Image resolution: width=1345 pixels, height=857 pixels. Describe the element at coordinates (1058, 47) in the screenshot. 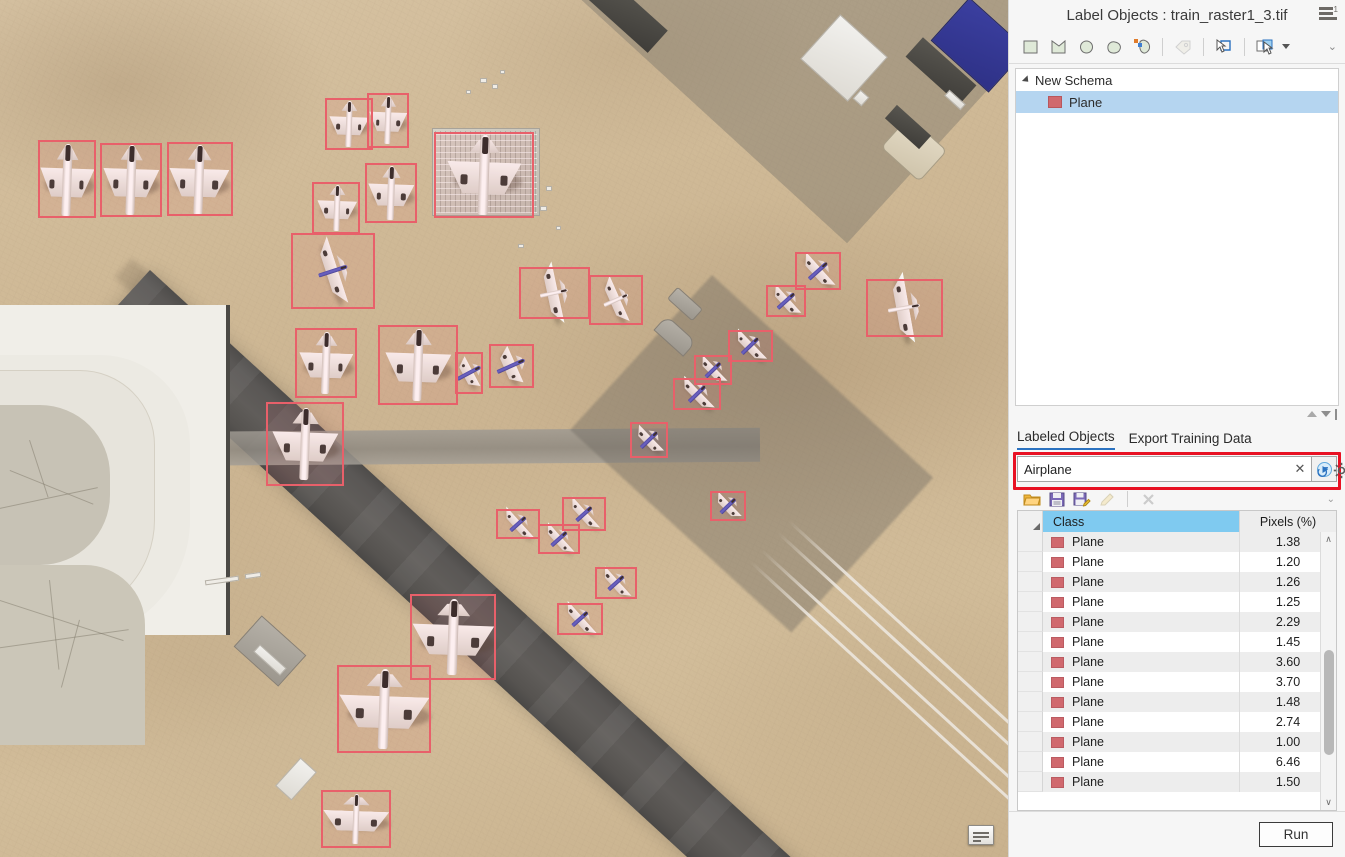

I see `polyline-tool` at that location.